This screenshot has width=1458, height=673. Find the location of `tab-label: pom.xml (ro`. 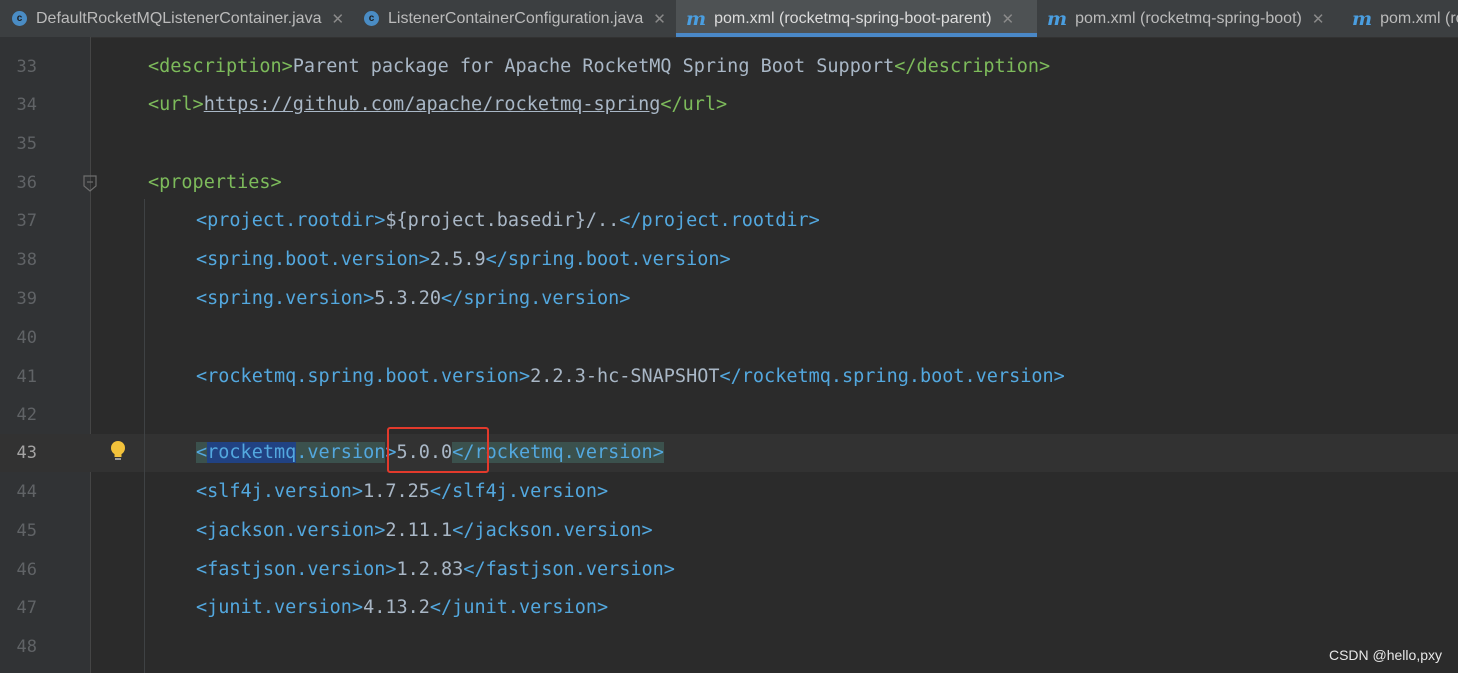

tab-label: pom.xml (ro is located at coordinates (1419, 18).